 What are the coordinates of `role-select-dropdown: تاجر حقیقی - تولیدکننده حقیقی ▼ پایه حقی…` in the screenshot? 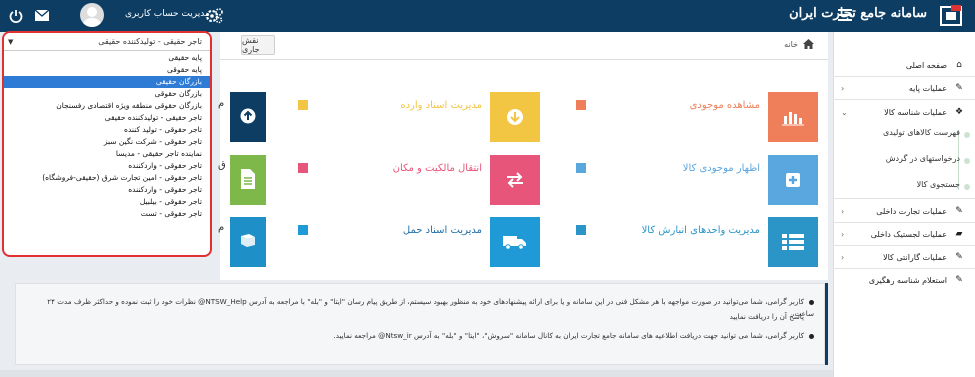 It's located at (107, 144).